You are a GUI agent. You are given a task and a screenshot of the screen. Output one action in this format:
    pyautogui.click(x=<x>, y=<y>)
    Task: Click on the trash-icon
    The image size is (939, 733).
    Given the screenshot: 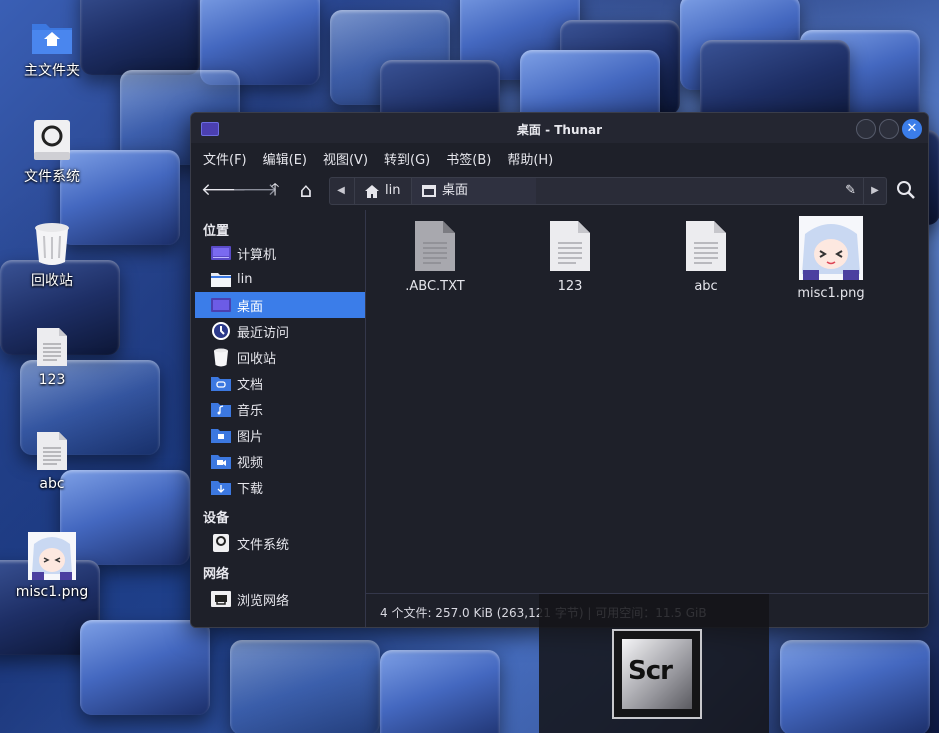 What is the action you would take?
    pyautogui.click(x=52, y=244)
    